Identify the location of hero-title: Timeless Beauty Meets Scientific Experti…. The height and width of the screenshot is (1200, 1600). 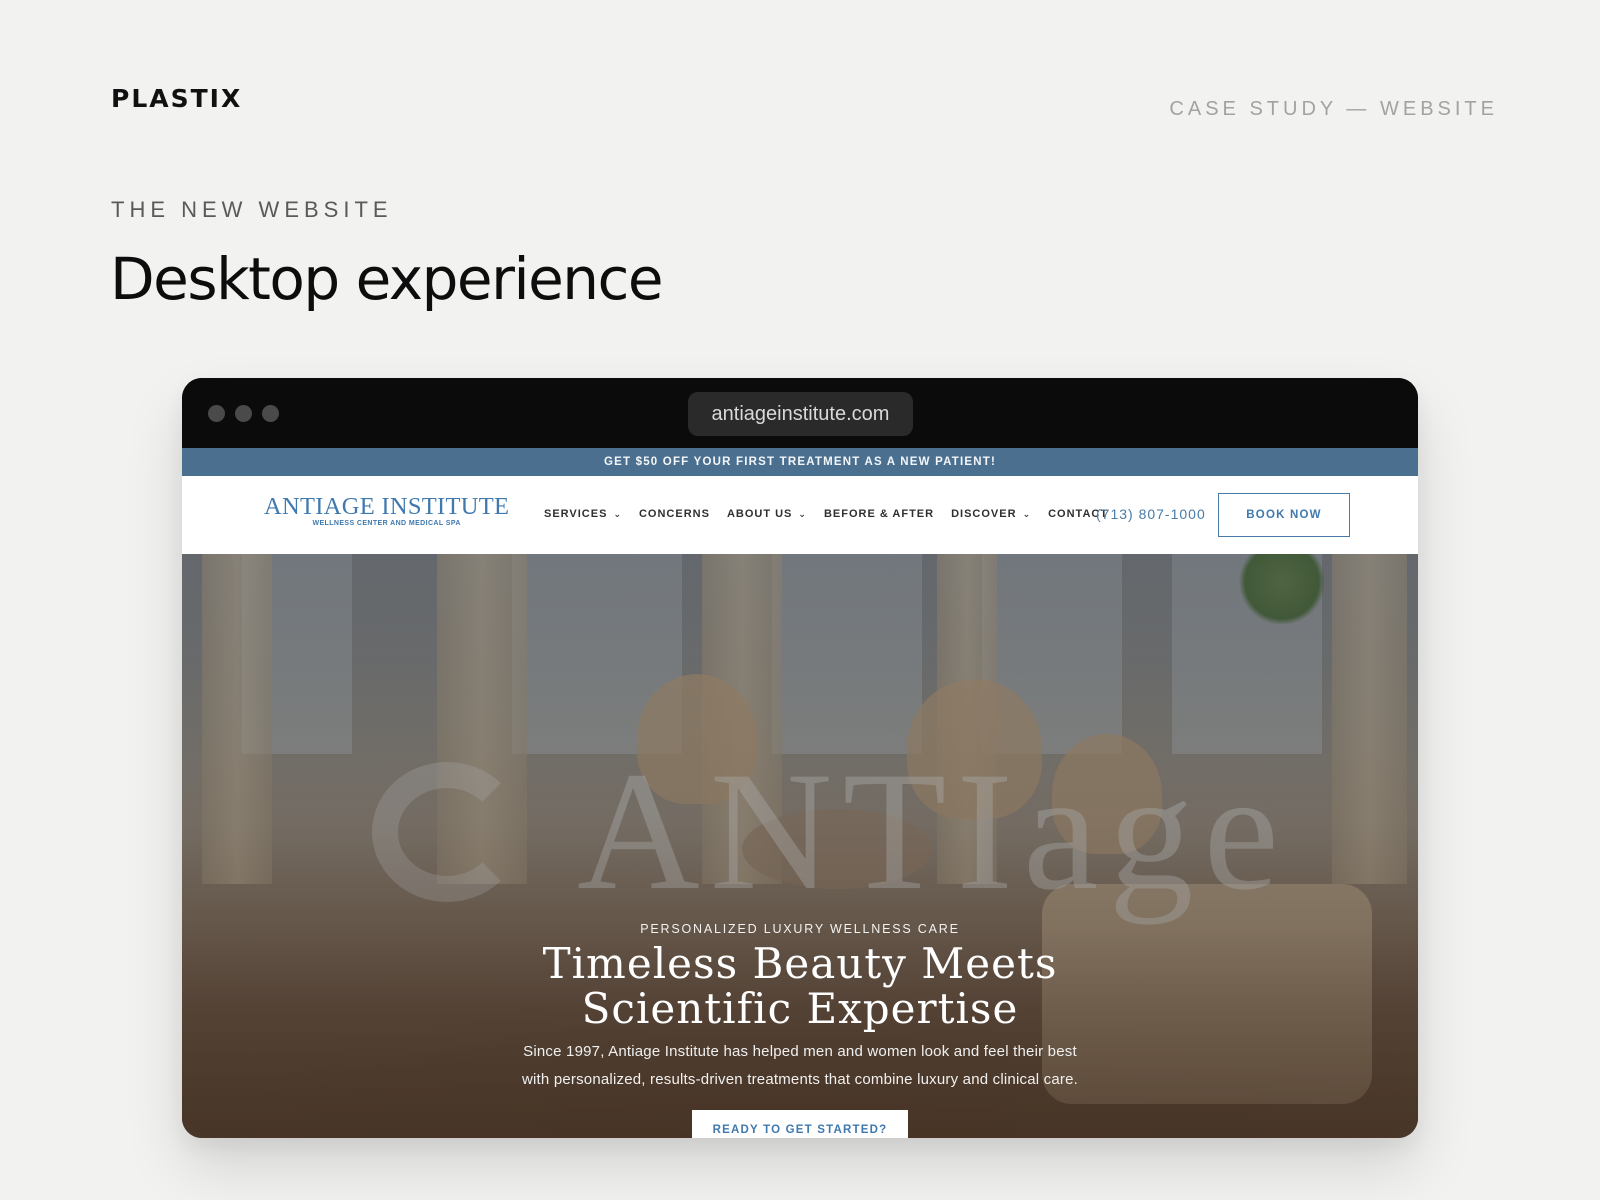
(800, 986).